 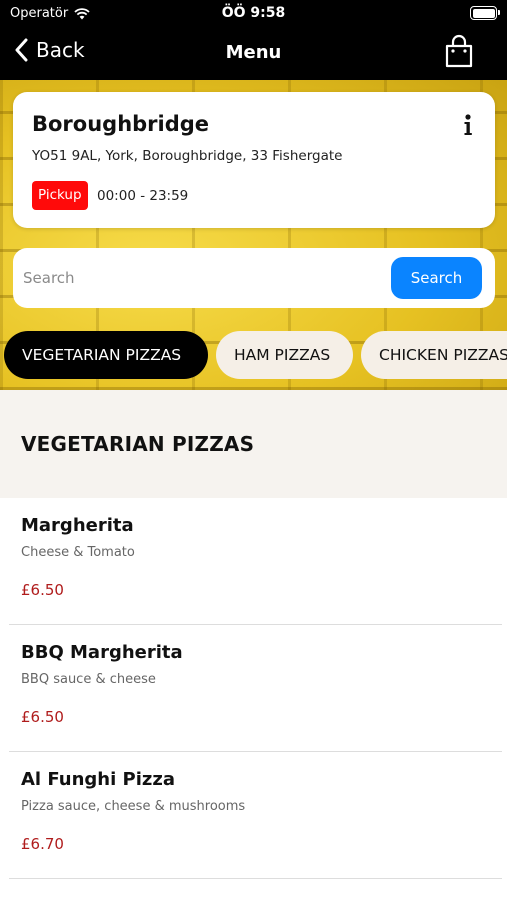 I want to click on menu-item: BBQ Margherita BBQ sauce & cheese £6.50, so click(x=253, y=688).